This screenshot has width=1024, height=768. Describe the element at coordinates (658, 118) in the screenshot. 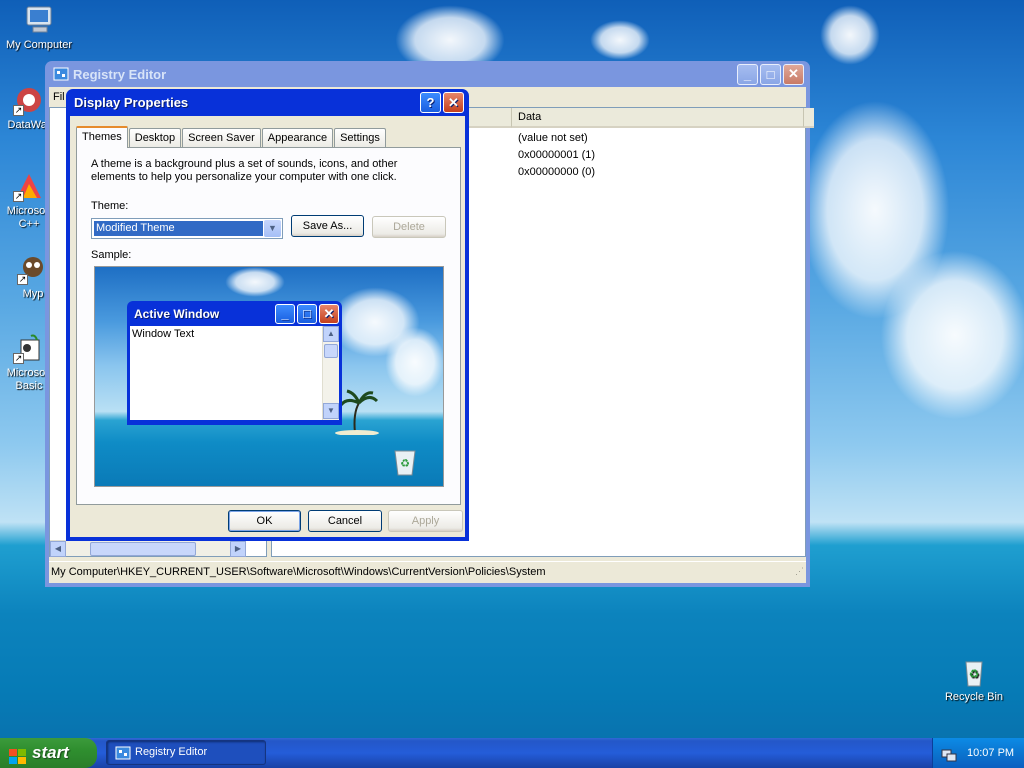

I see `column-header-data: Data` at that location.